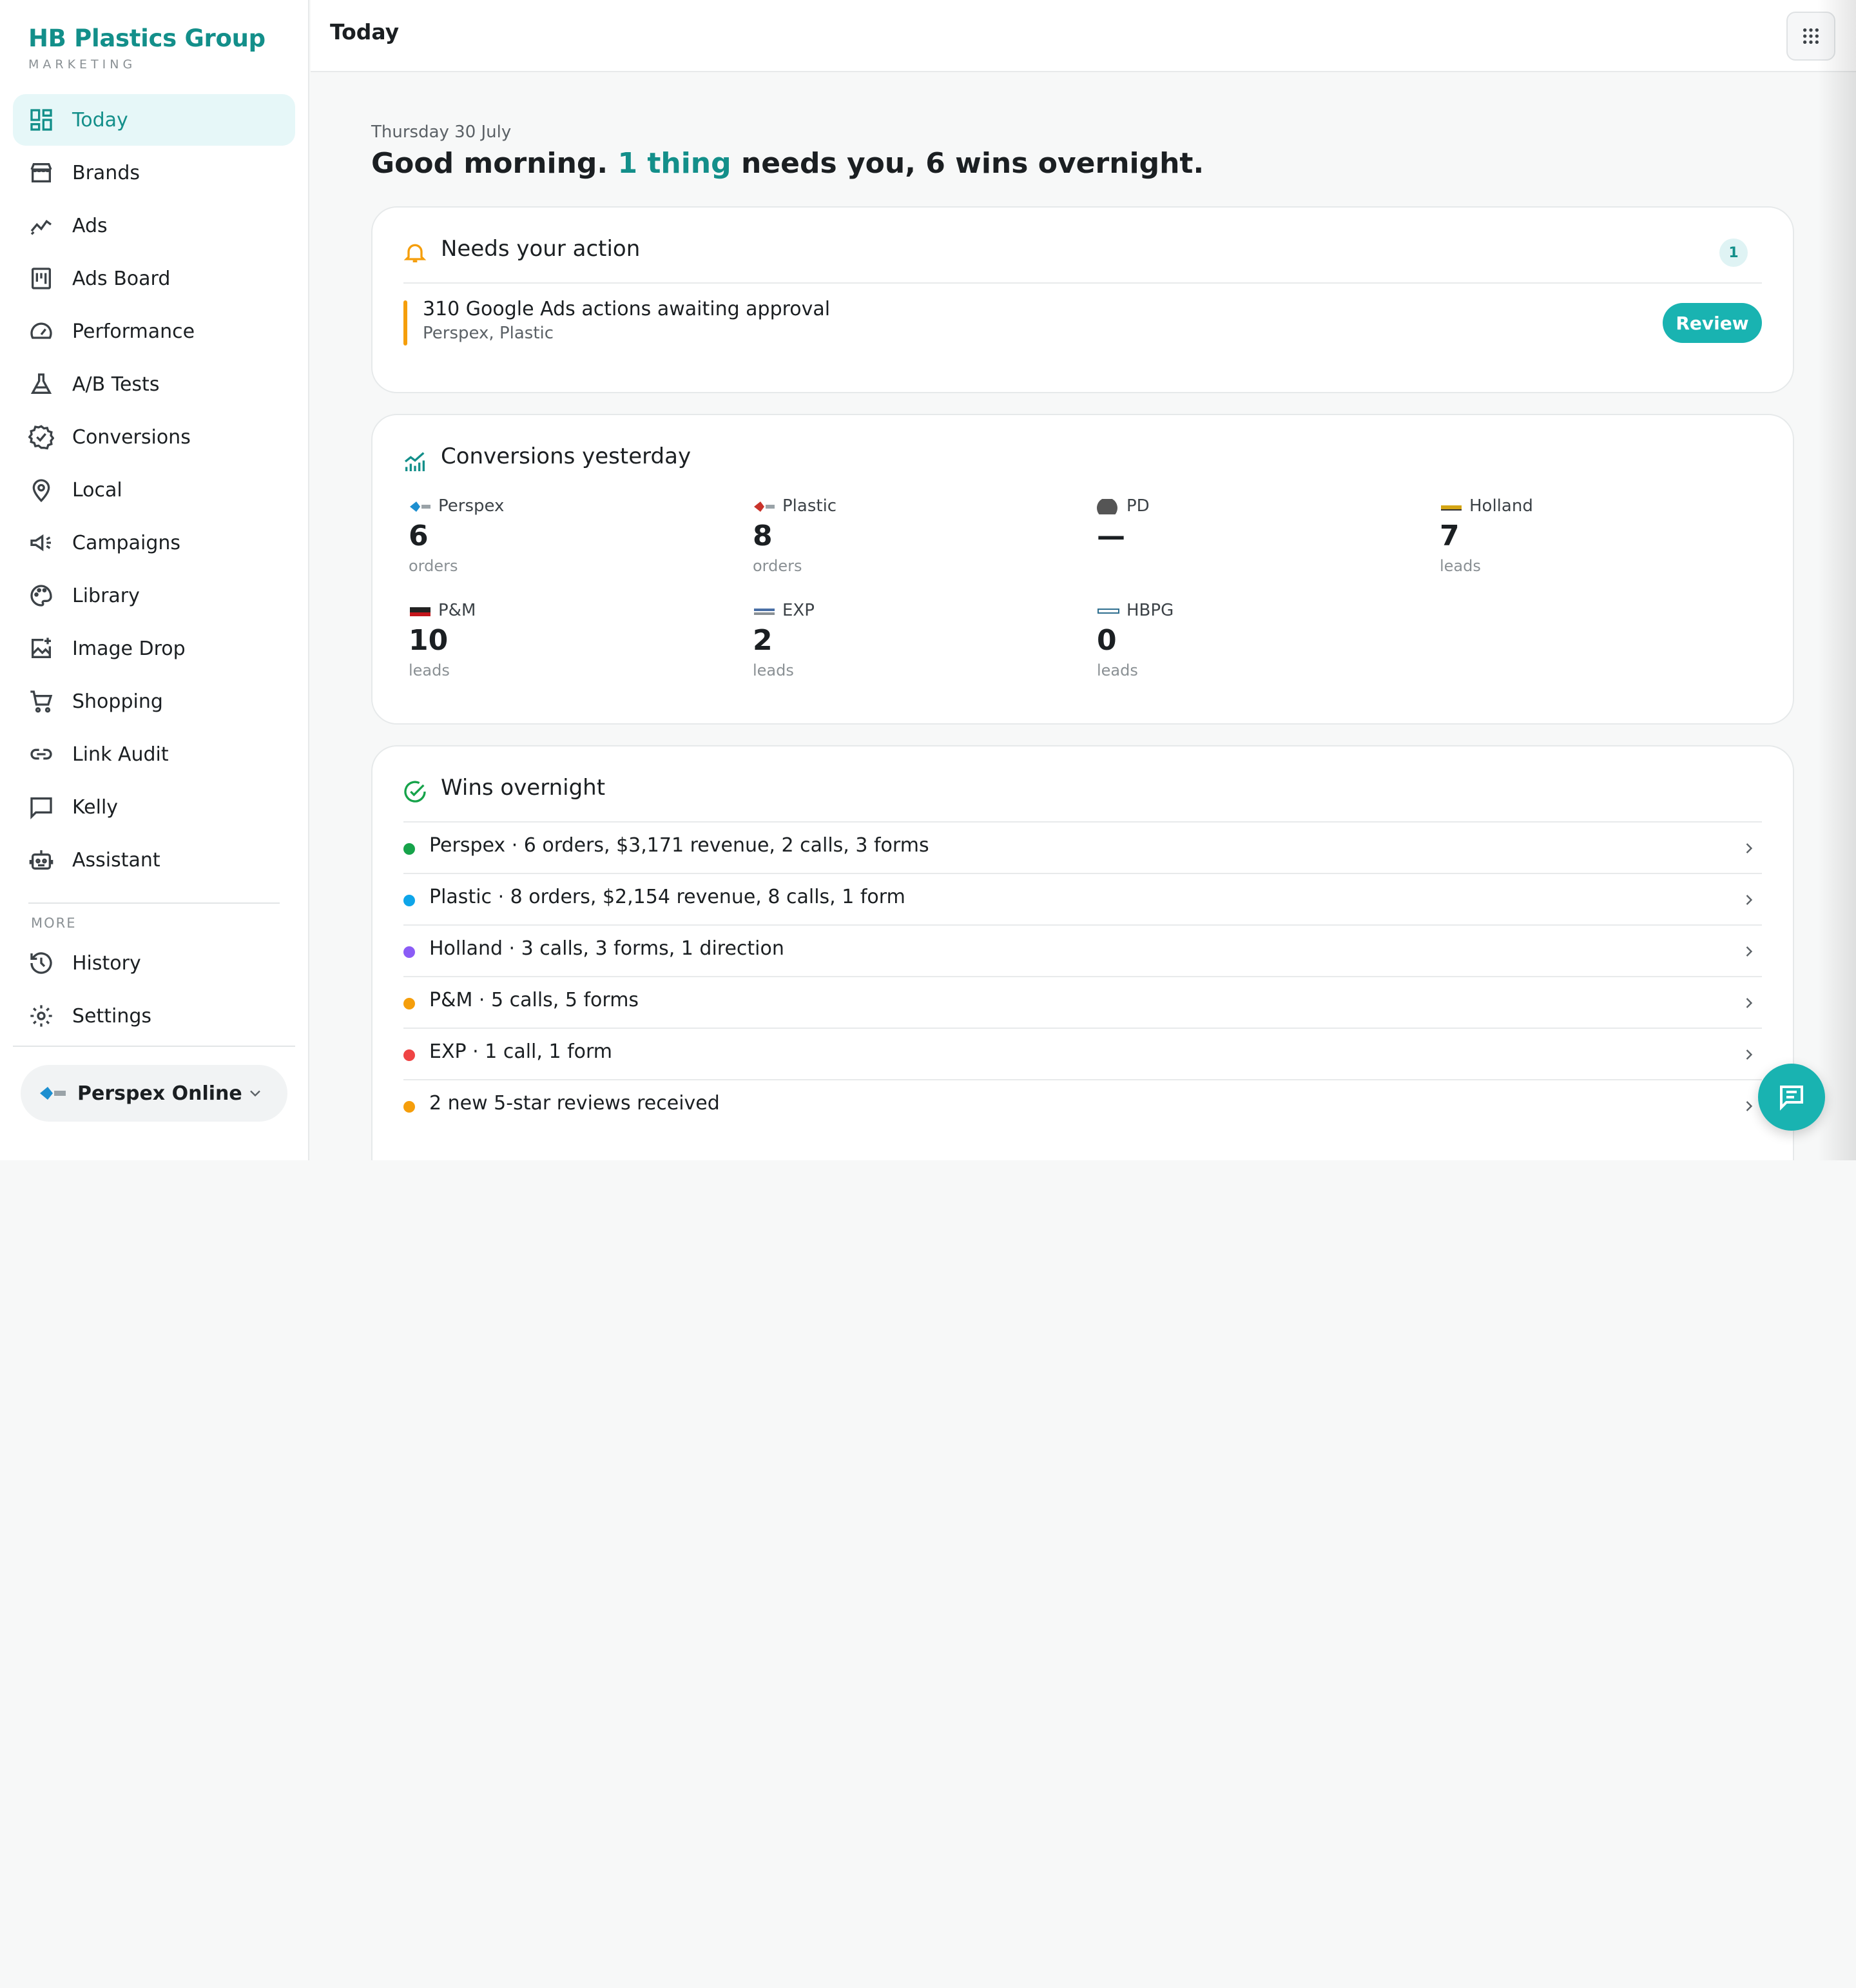  What do you see at coordinates (798, 611) in the screenshot?
I see `conversion-brand-name: EXP` at bounding box center [798, 611].